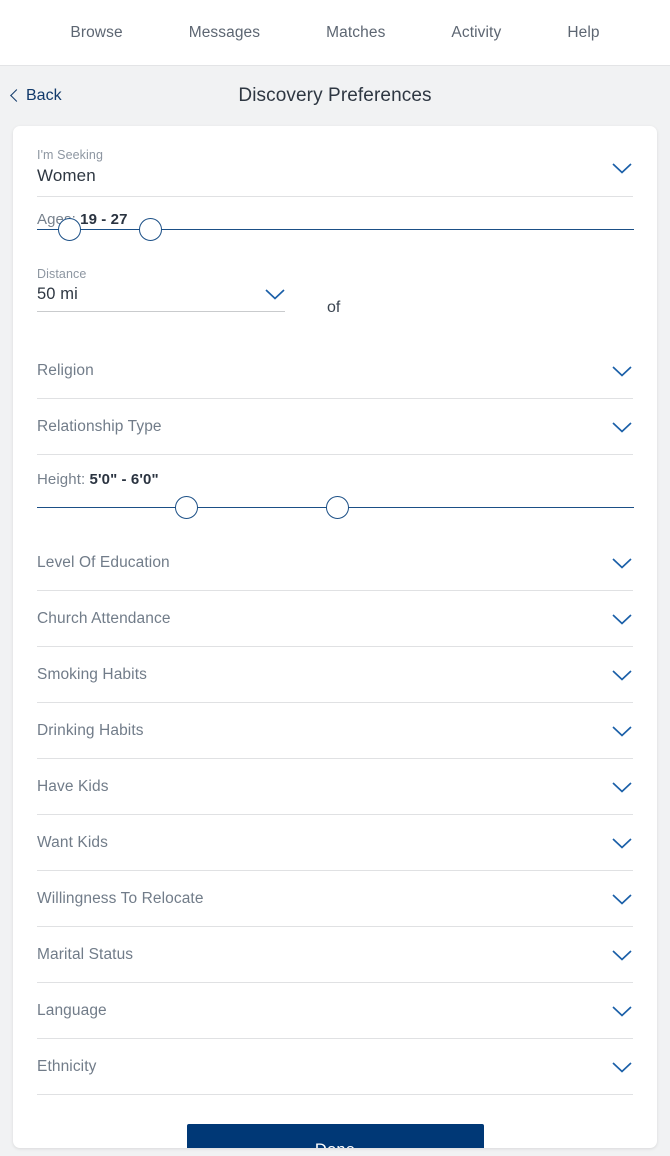  Describe the element at coordinates (57, 294) in the screenshot. I see `distance-value: 50 mi` at that location.